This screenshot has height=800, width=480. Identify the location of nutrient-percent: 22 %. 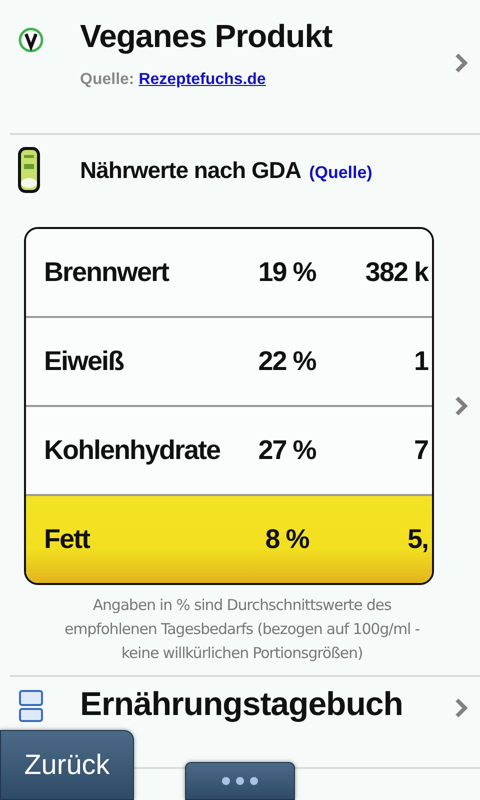
(287, 361).